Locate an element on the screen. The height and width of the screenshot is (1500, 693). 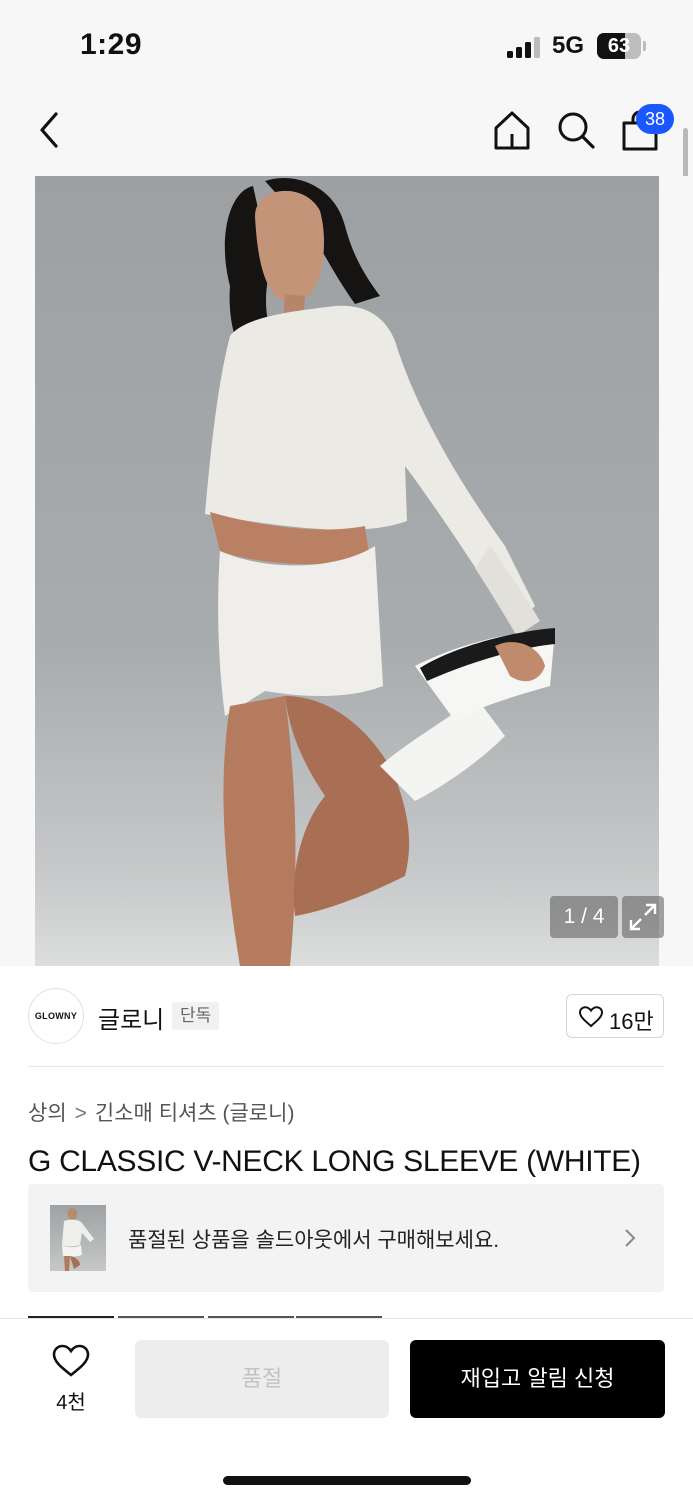
chevron-right-icon is located at coordinates (630, 1238).